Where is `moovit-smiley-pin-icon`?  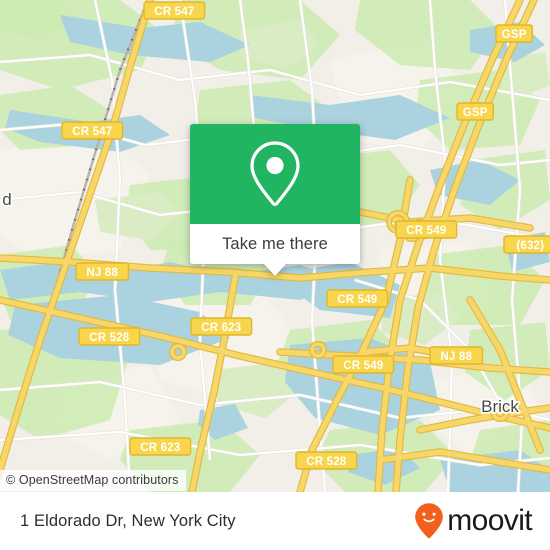 moovit-smiley-pin-icon is located at coordinates (429, 521).